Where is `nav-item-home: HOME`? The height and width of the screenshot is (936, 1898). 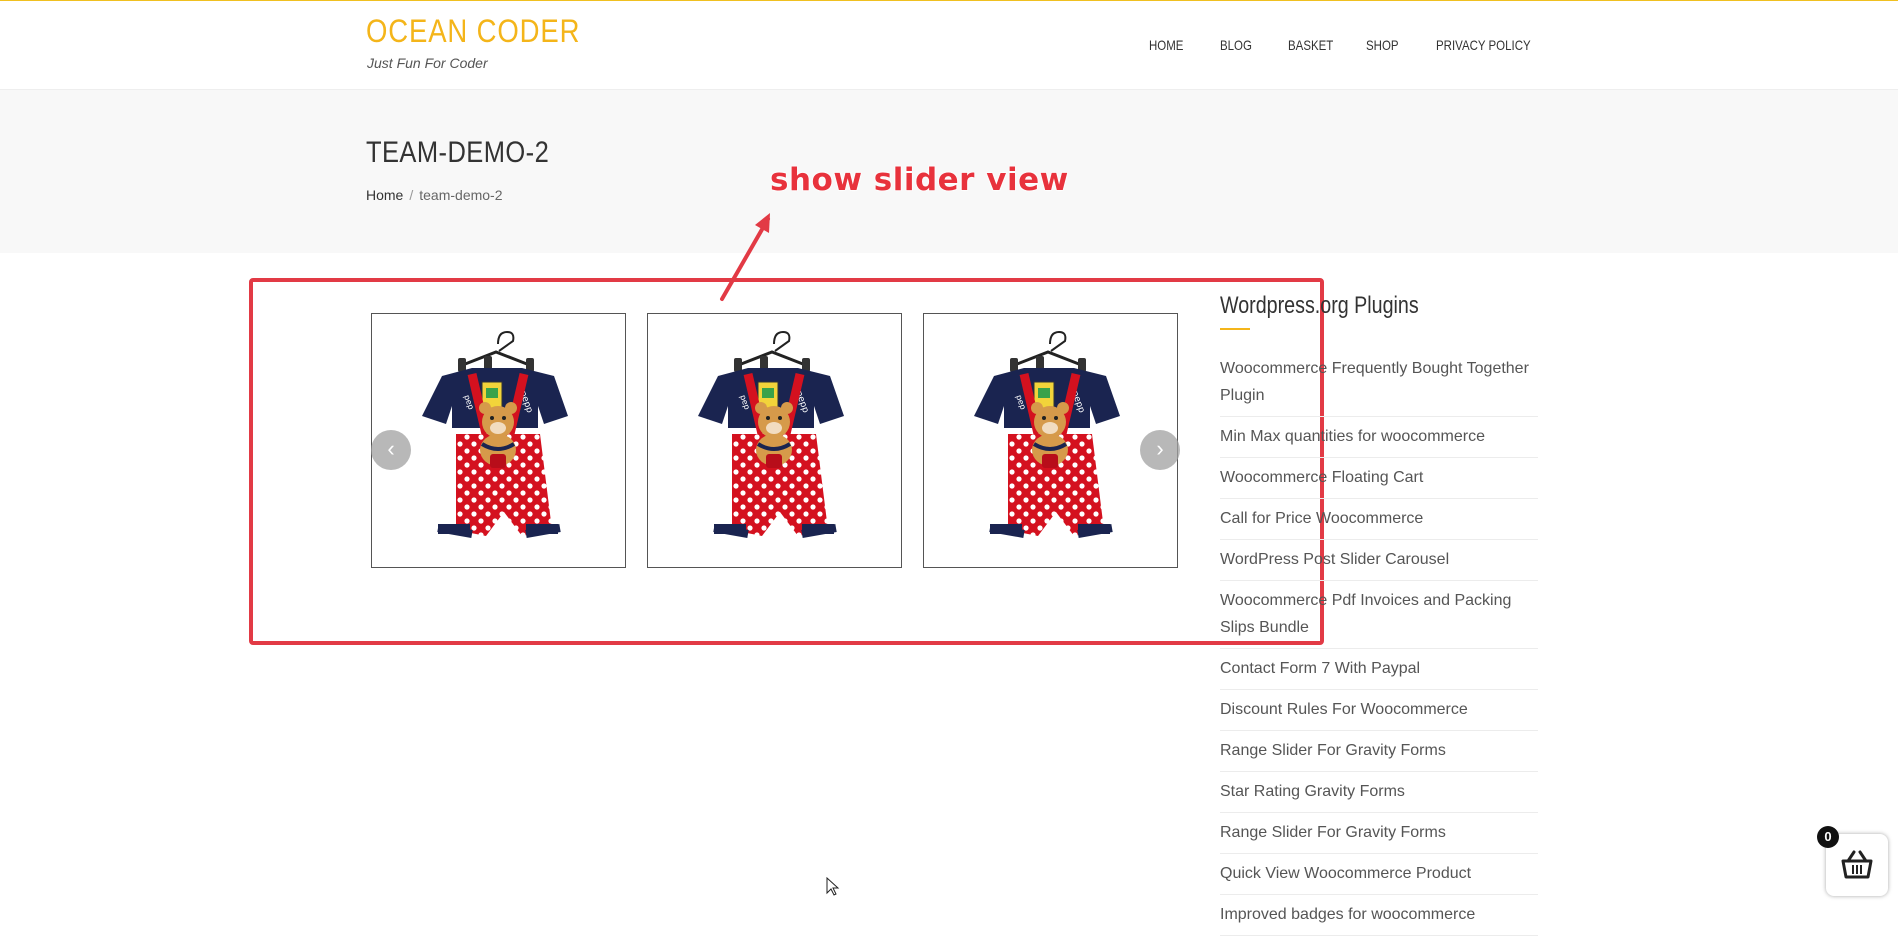
nav-item-home: HOME is located at coordinates (1166, 45).